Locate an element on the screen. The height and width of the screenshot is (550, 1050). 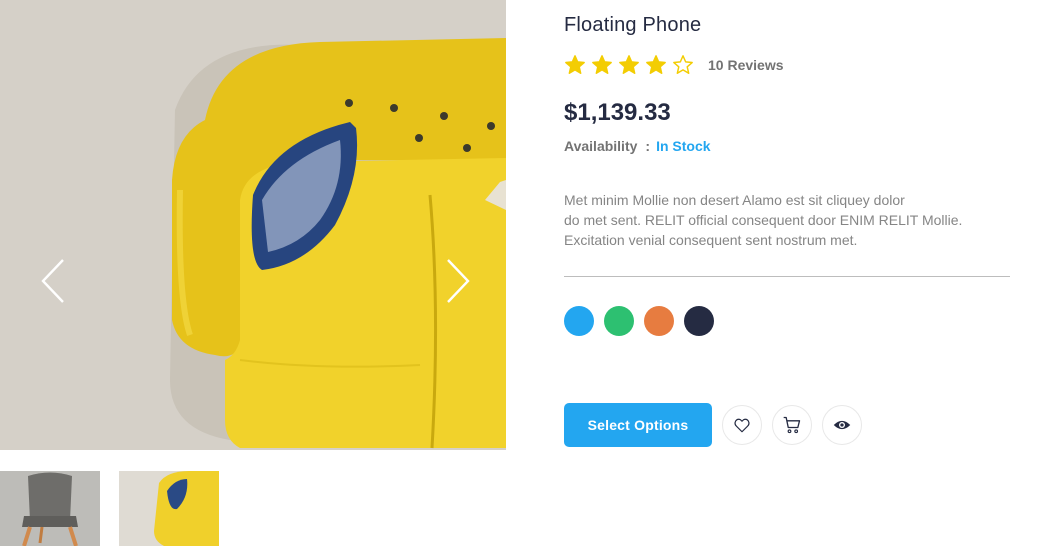
quick-view-button is located at coordinates (842, 425).